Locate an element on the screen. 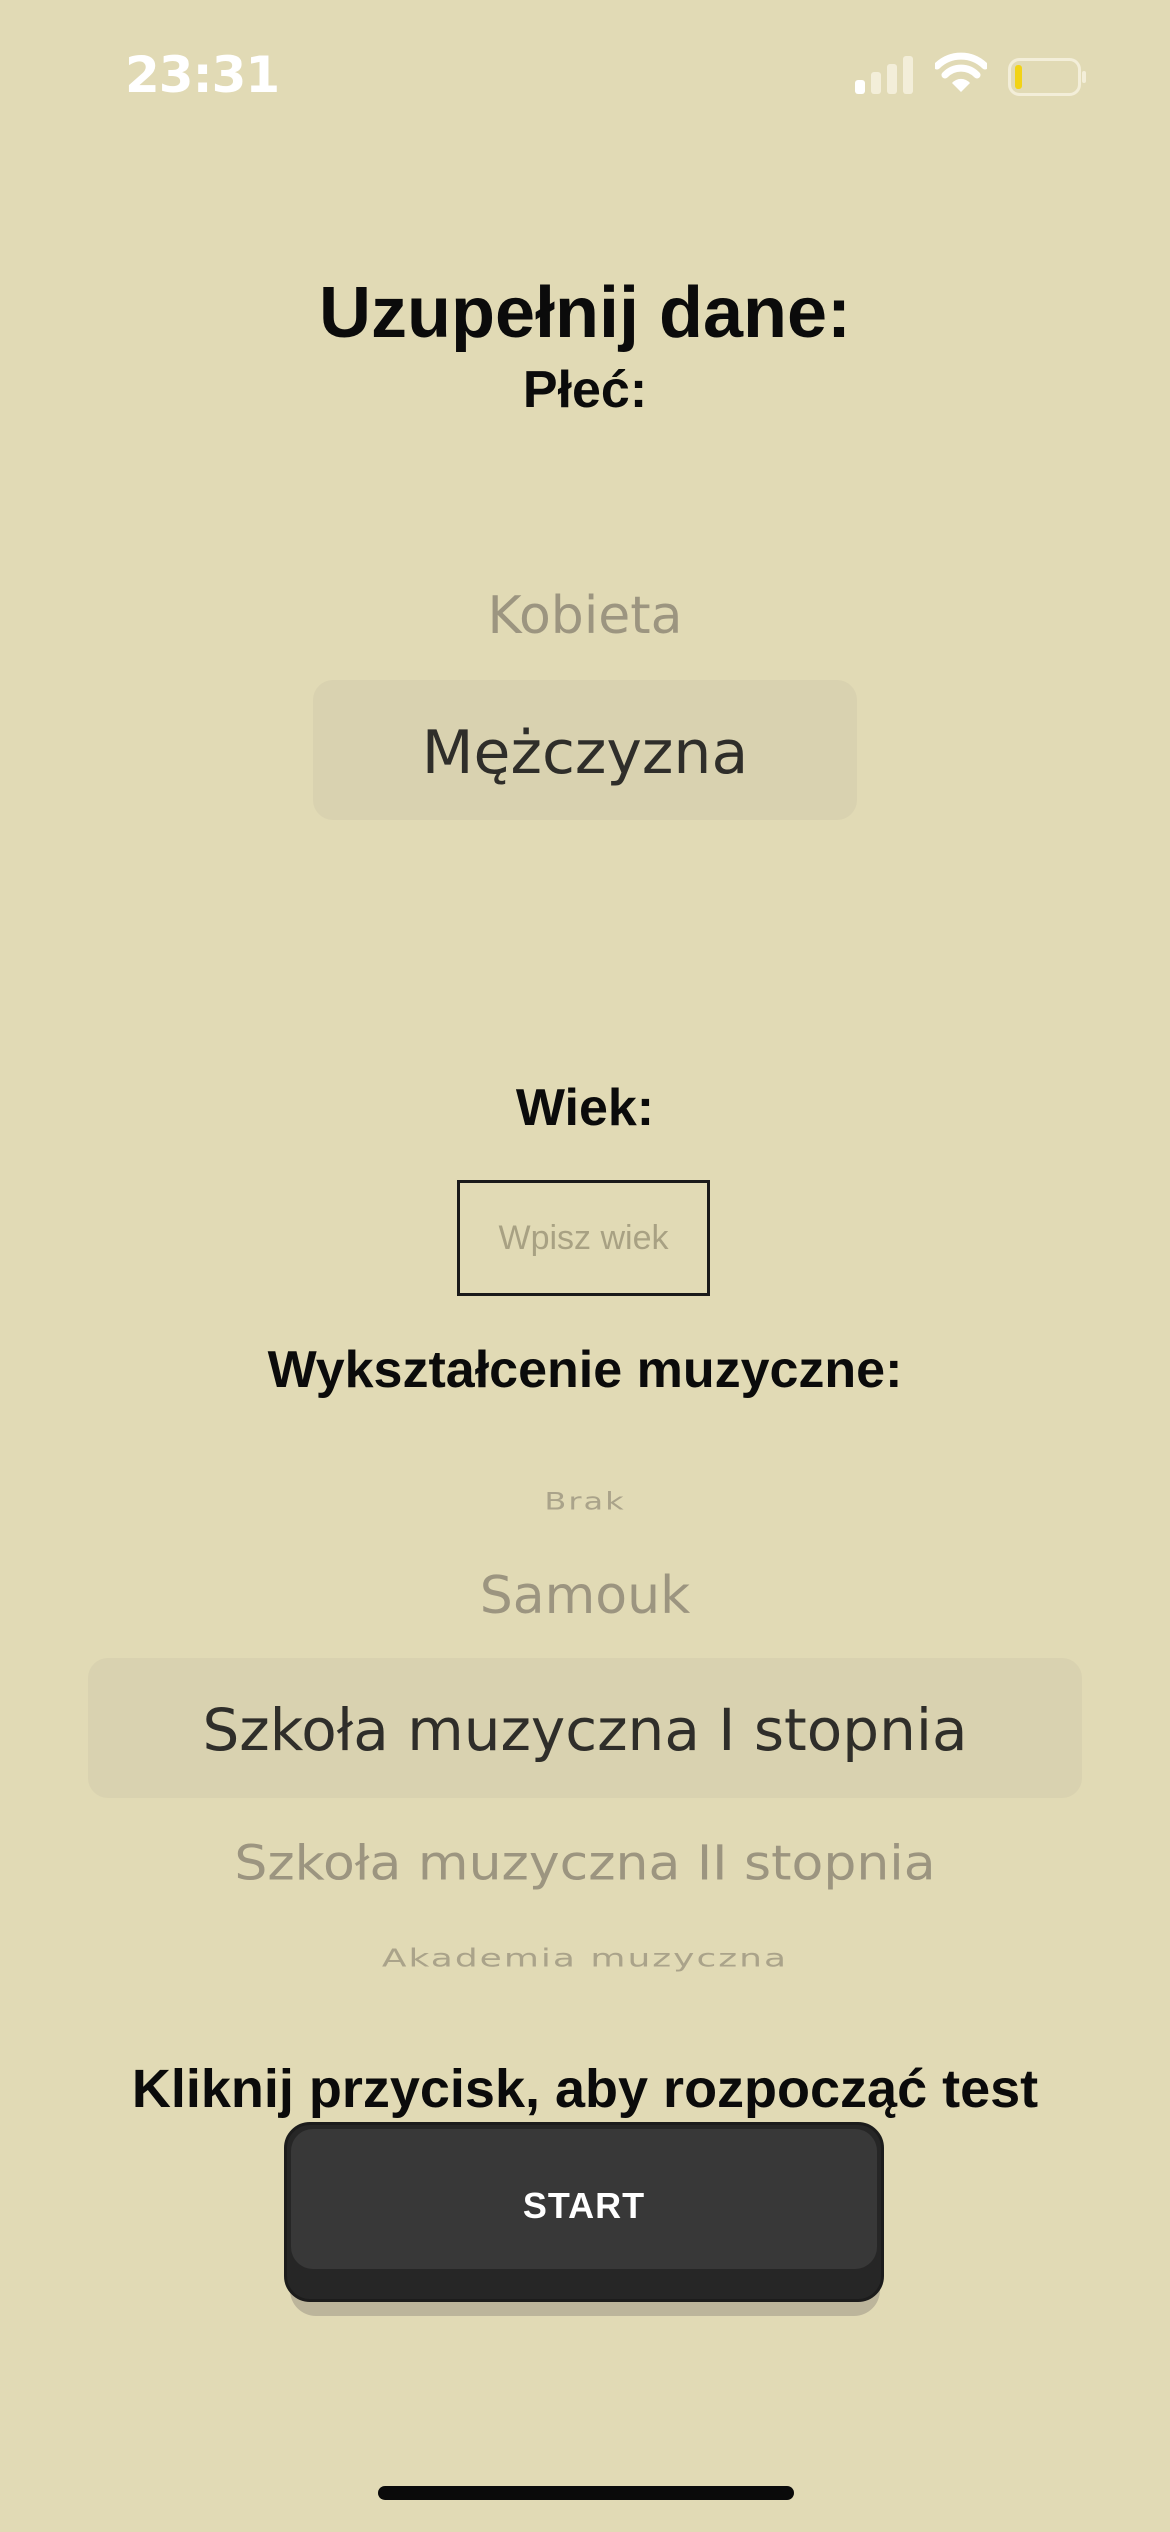 This screenshot has width=1170, height=2532. gender-label: Płeć: is located at coordinates (585, 390).